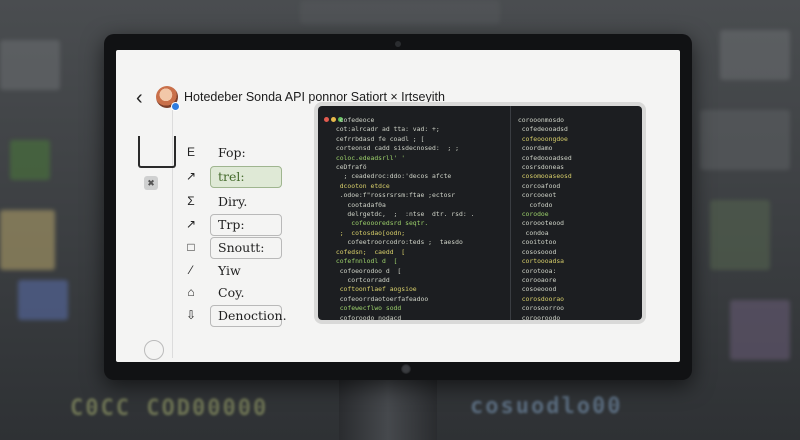 The width and height of the screenshot is (800, 440). What do you see at coordinates (535, 270) in the screenshot?
I see `code-line: corotooa:` at bounding box center [535, 270].